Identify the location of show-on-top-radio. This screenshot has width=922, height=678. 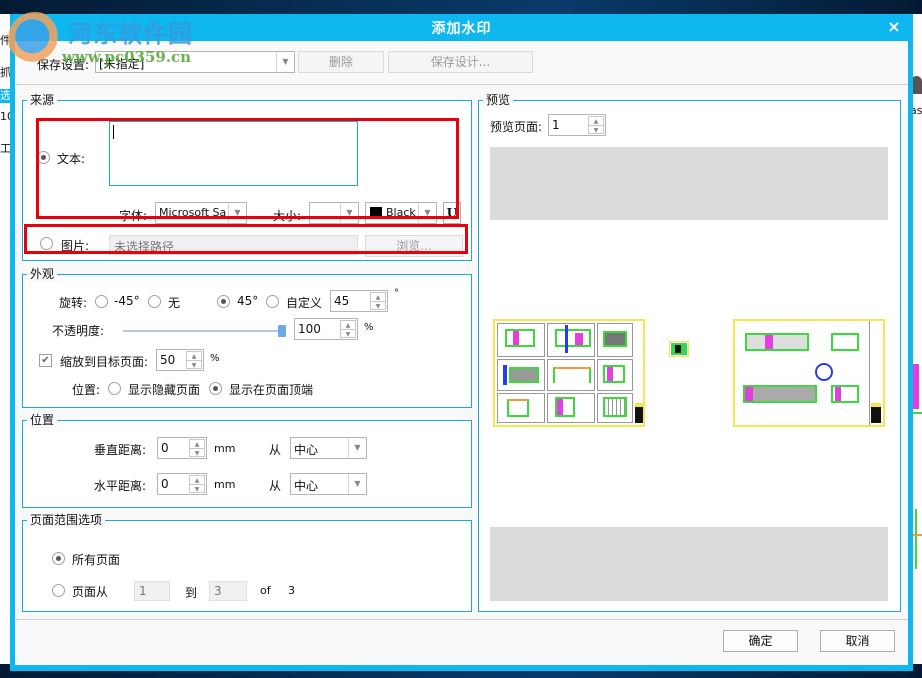
(215, 388).